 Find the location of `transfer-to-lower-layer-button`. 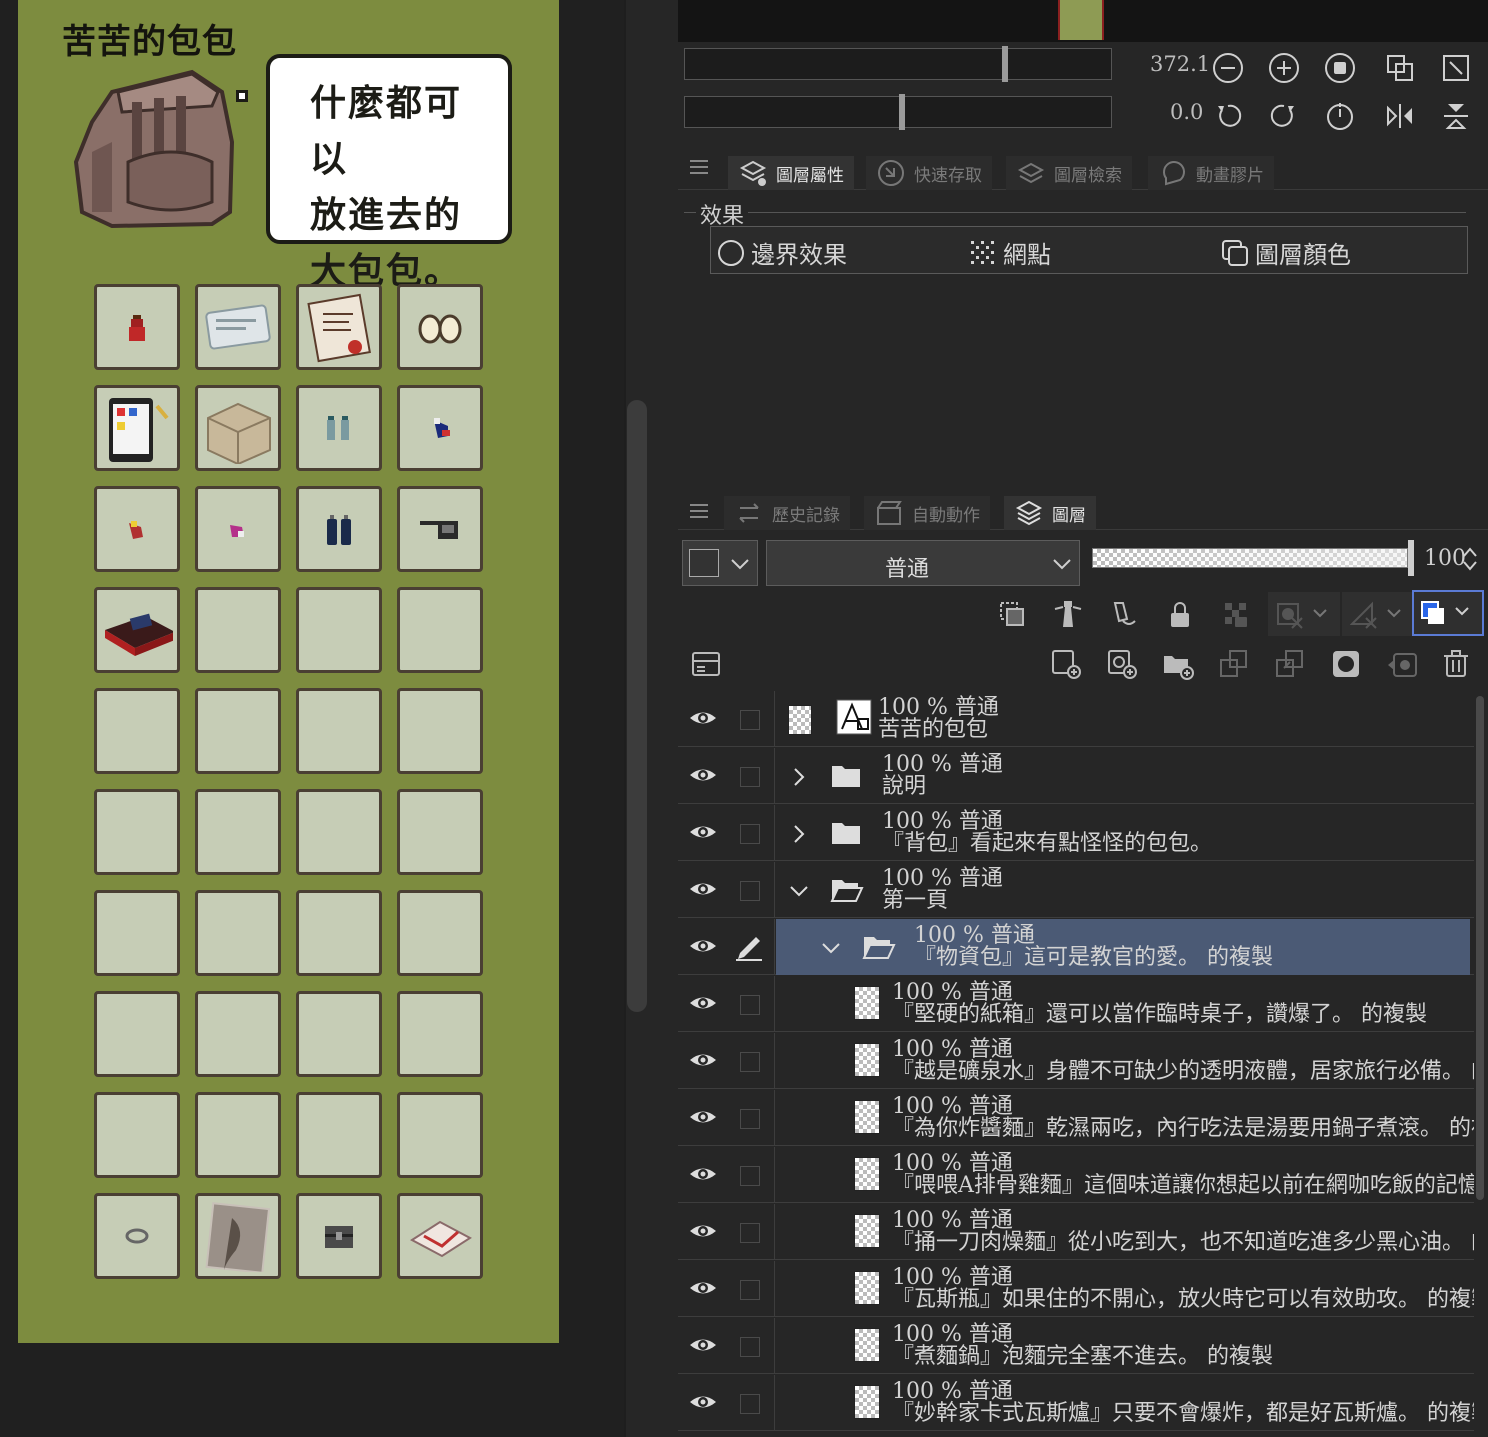

transfer-to-lower-layer-button is located at coordinates (1234, 664).